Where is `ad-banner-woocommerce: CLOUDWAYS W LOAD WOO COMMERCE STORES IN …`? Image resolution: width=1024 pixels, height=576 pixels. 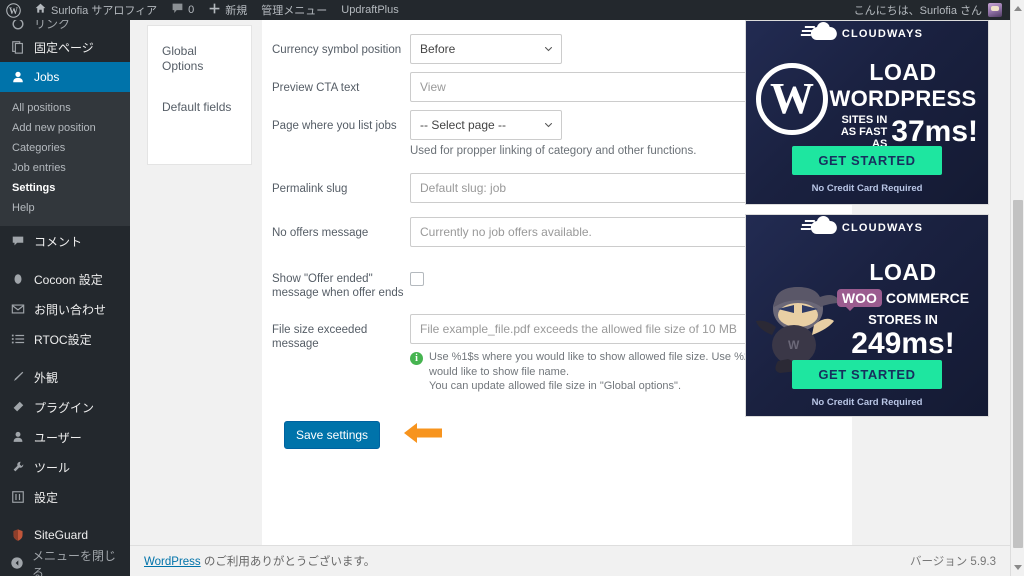 ad-banner-woocommerce: CLOUDWAYS W LOAD WOO COMMERCE STORES IN … is located at coordinates (867, 315).